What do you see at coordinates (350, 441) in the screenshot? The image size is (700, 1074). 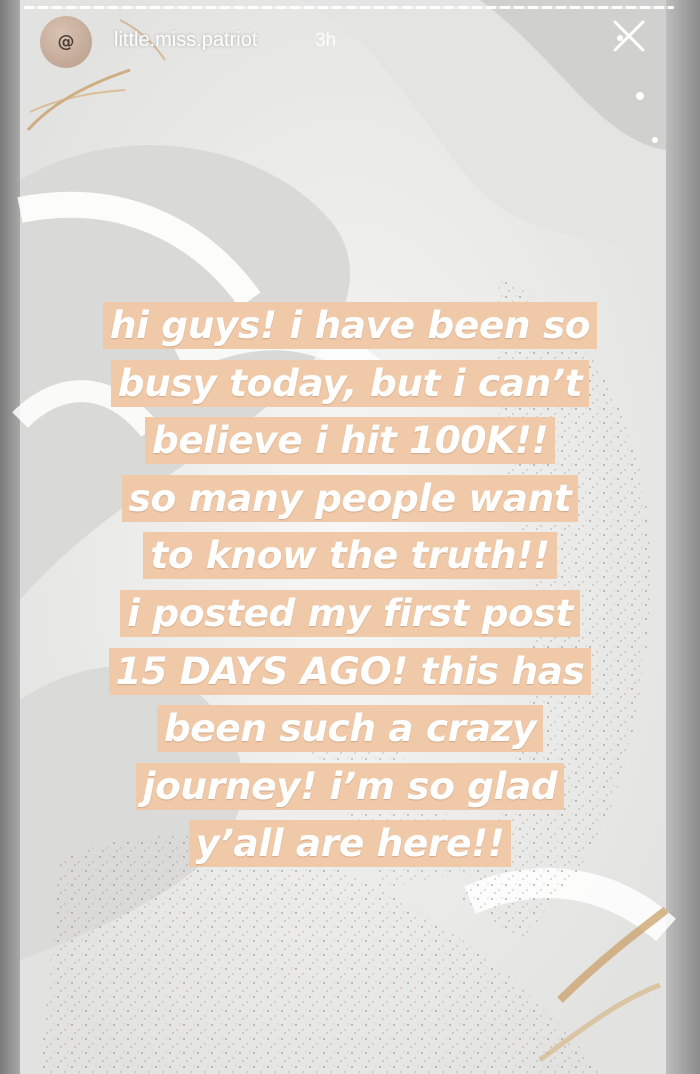 I see `caption-line: believe i hit 100K!!` at bounding box center [350, 441].